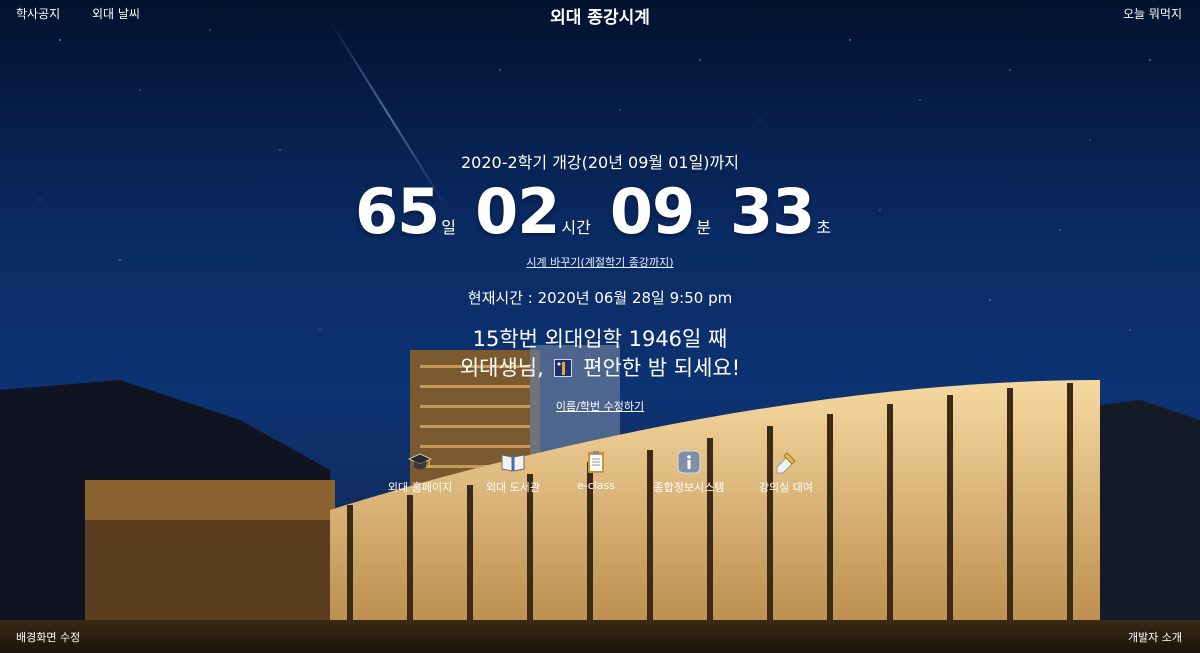  I want to click on quick-link-eclass: e-class, so click(596, 470).